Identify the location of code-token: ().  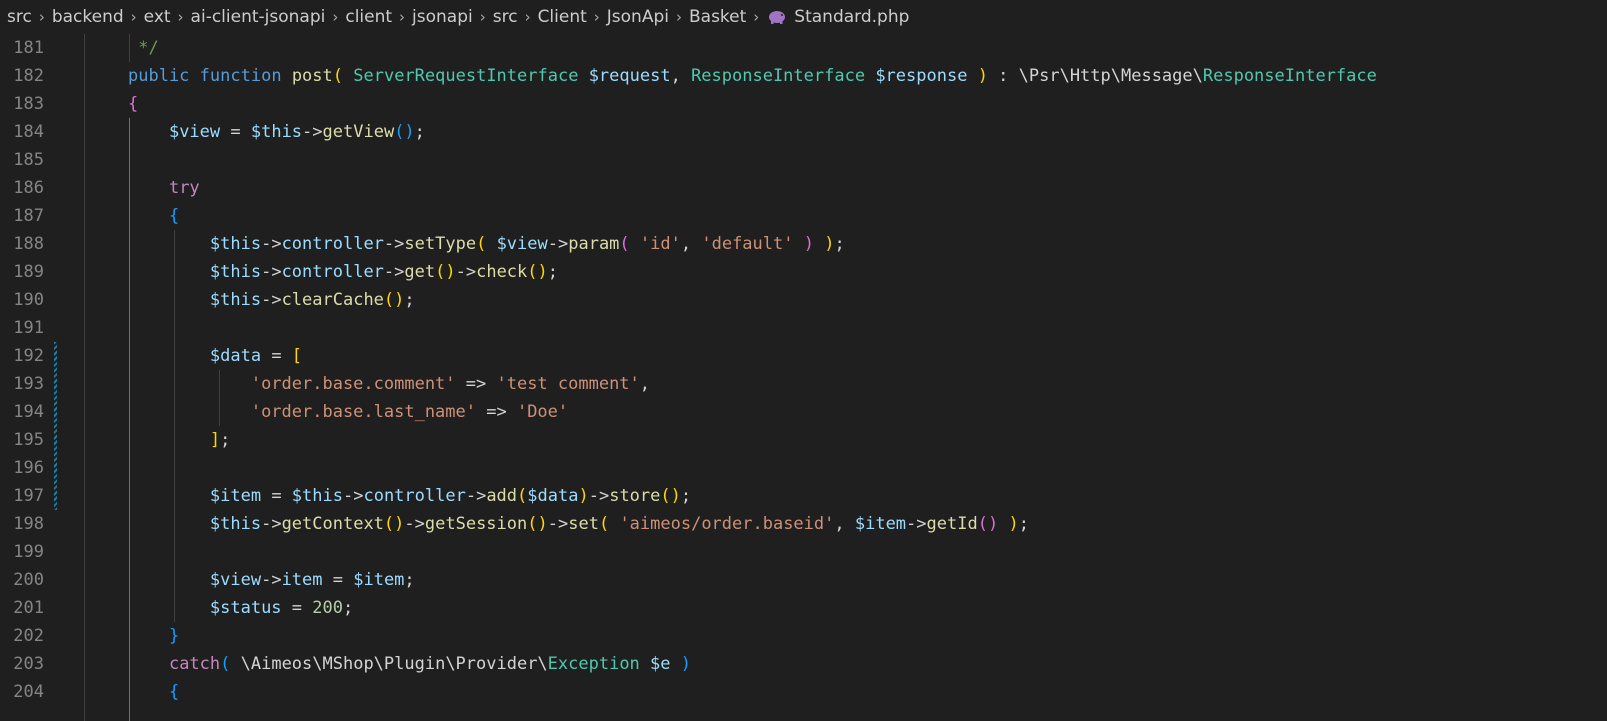
(670, 496).